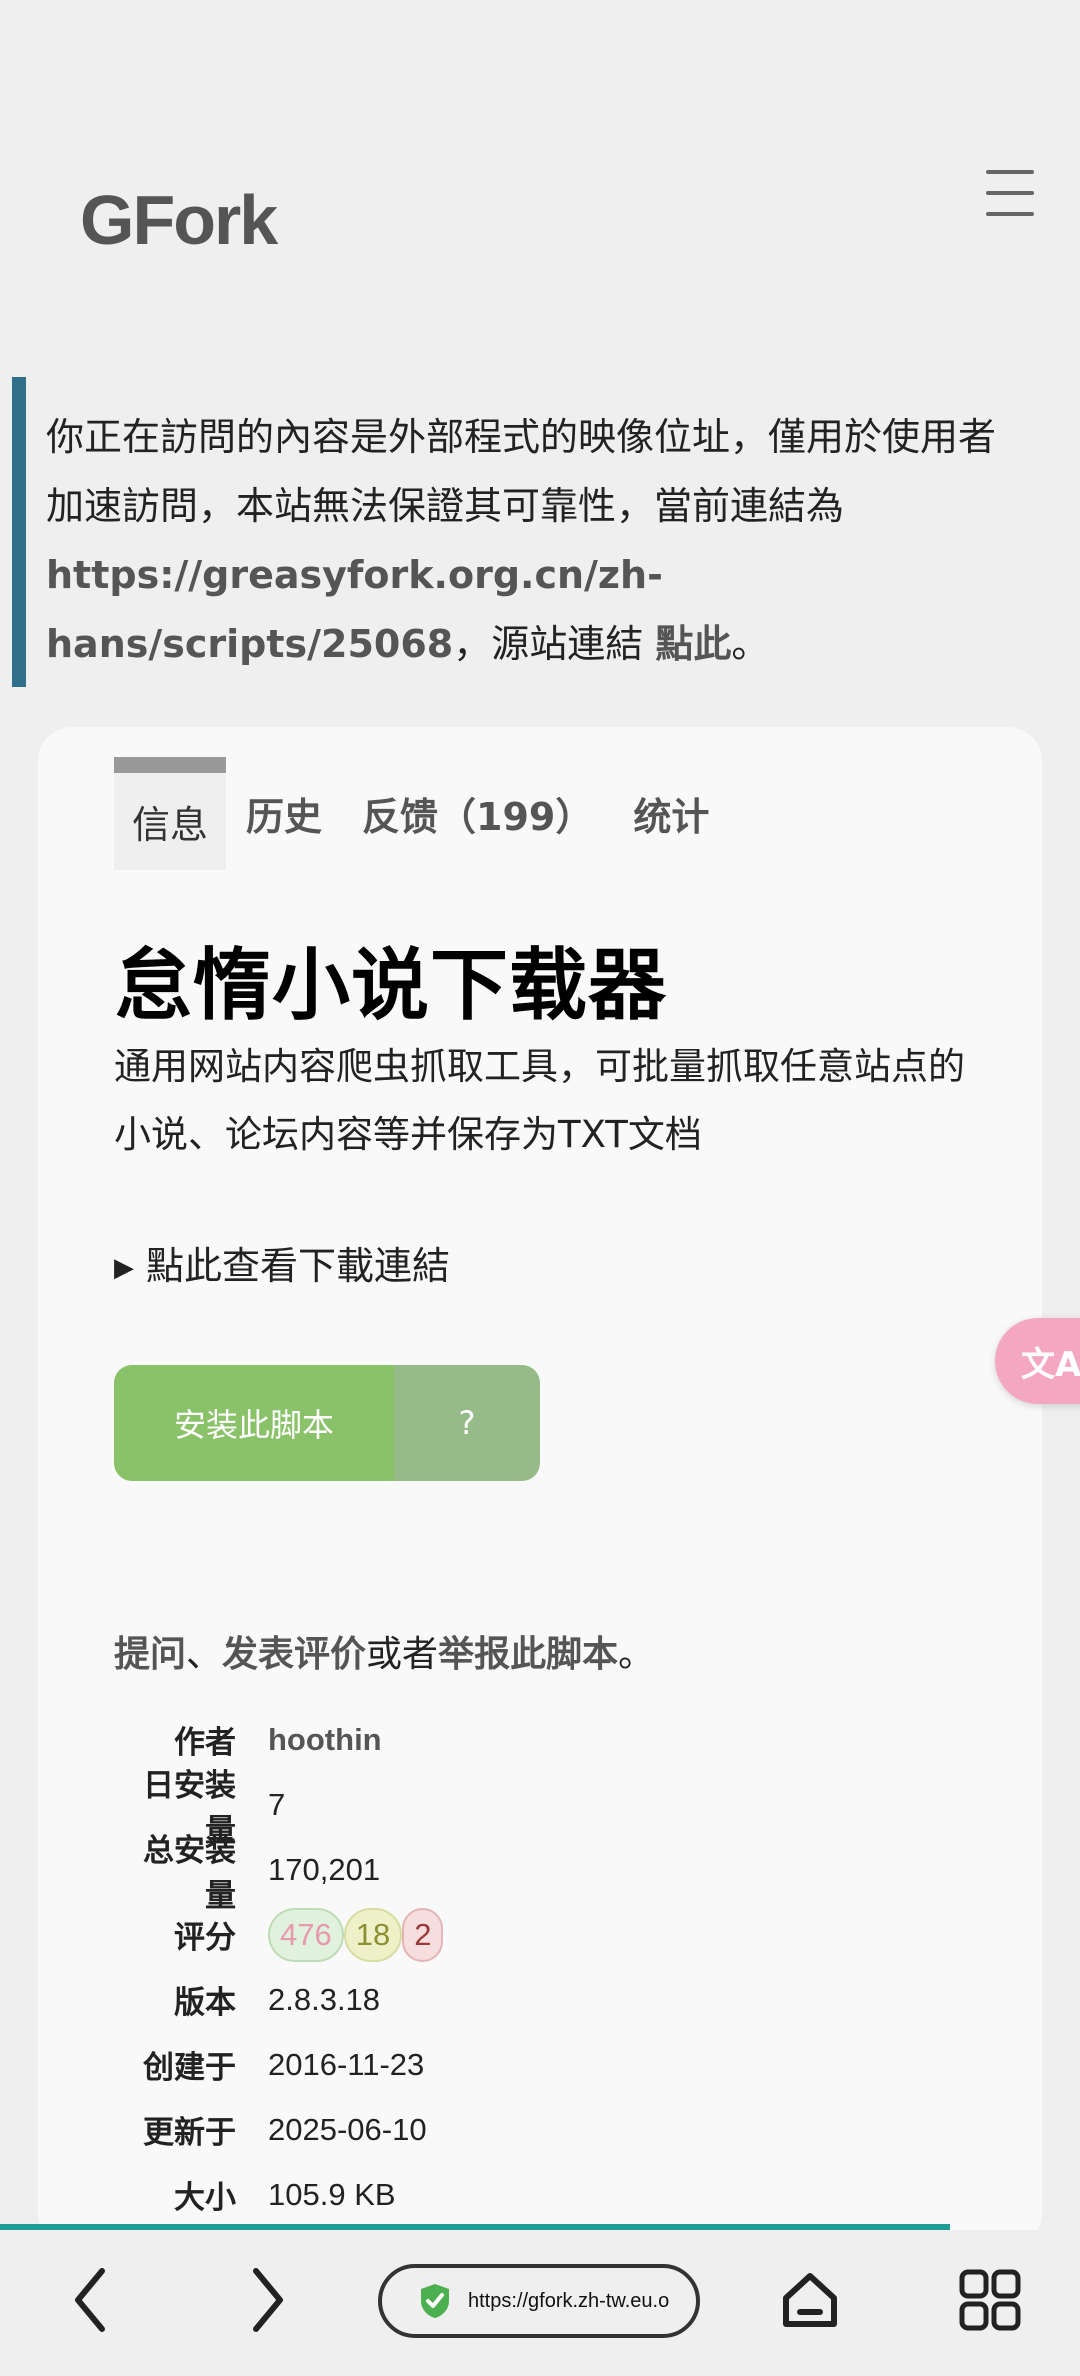 The height and width of the screenshot is (2376, 1080). Describe the element at coordinates (990, 2300) in the screenshot. I see `apps-grid-icon` at that location.